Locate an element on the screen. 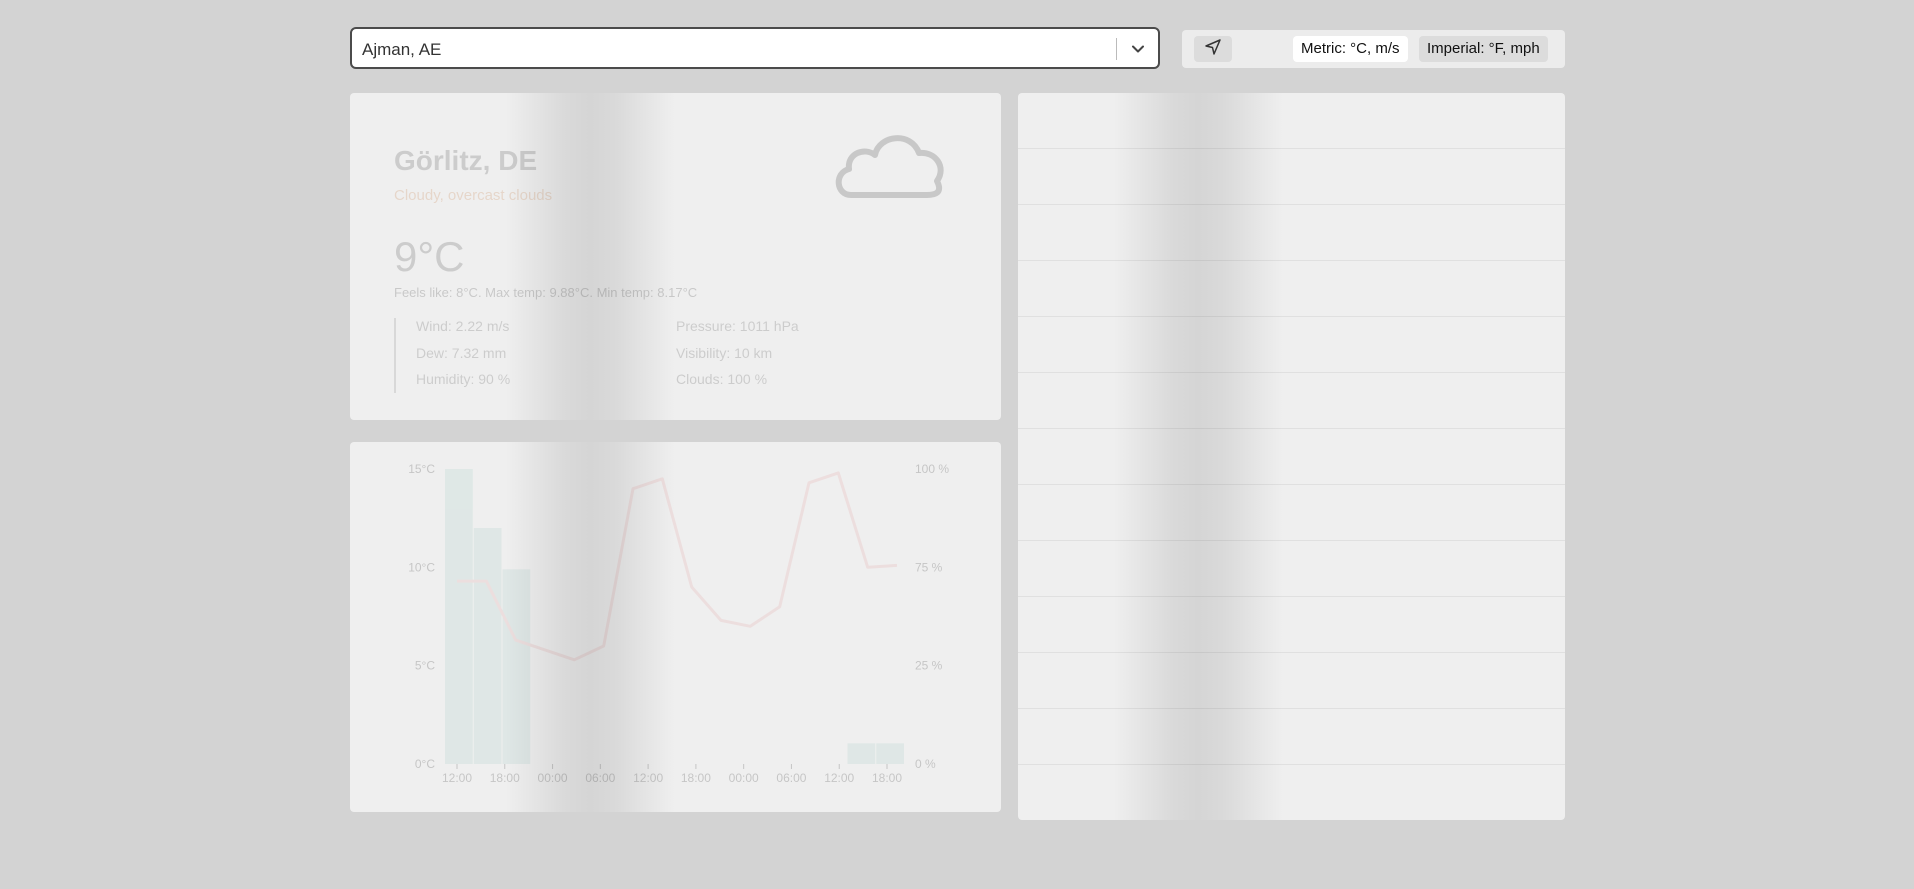  y2-tick-label: 0 % is located at coordinates (925, 764).